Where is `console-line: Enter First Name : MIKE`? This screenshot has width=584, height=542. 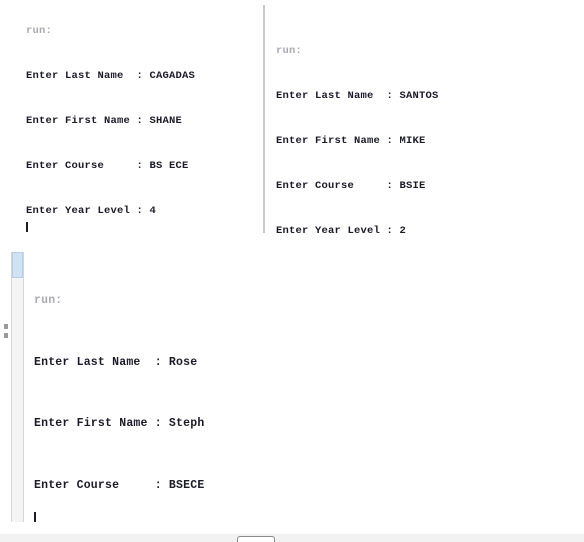
console-line: Enter First Name : MIKE is located at coordinates (351, 141).